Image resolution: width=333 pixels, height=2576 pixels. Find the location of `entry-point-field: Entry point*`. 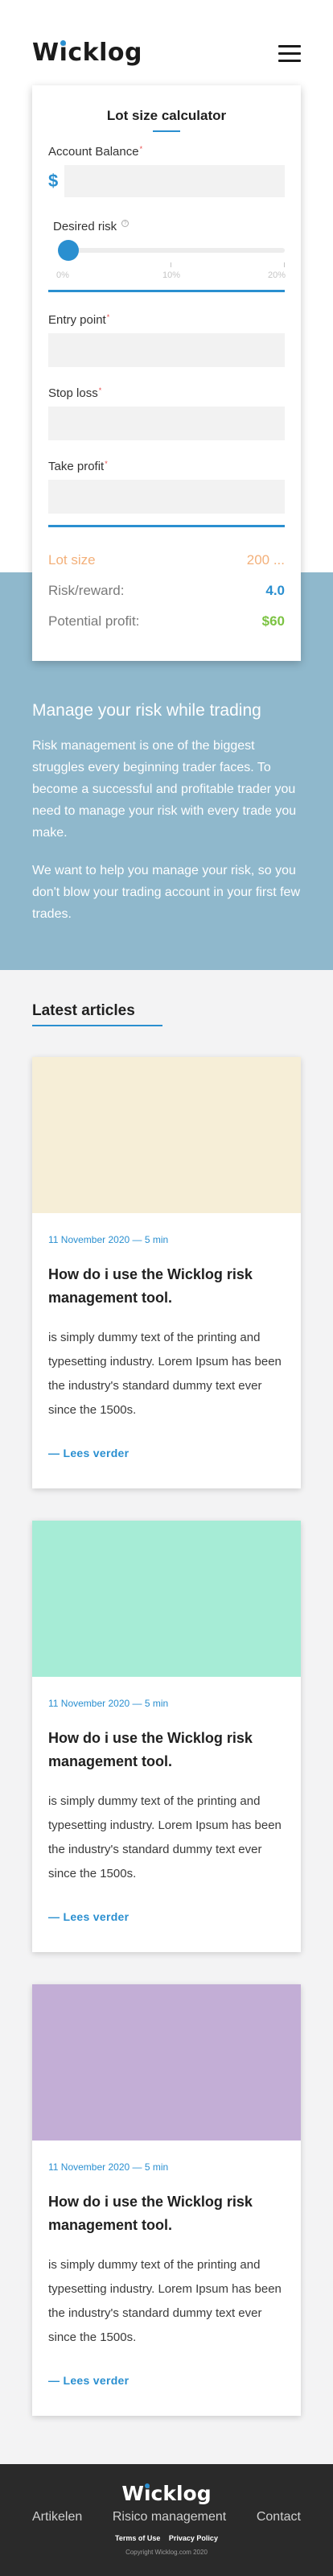

entry-point-field: Entry point* is located at coordinates (166, 340).